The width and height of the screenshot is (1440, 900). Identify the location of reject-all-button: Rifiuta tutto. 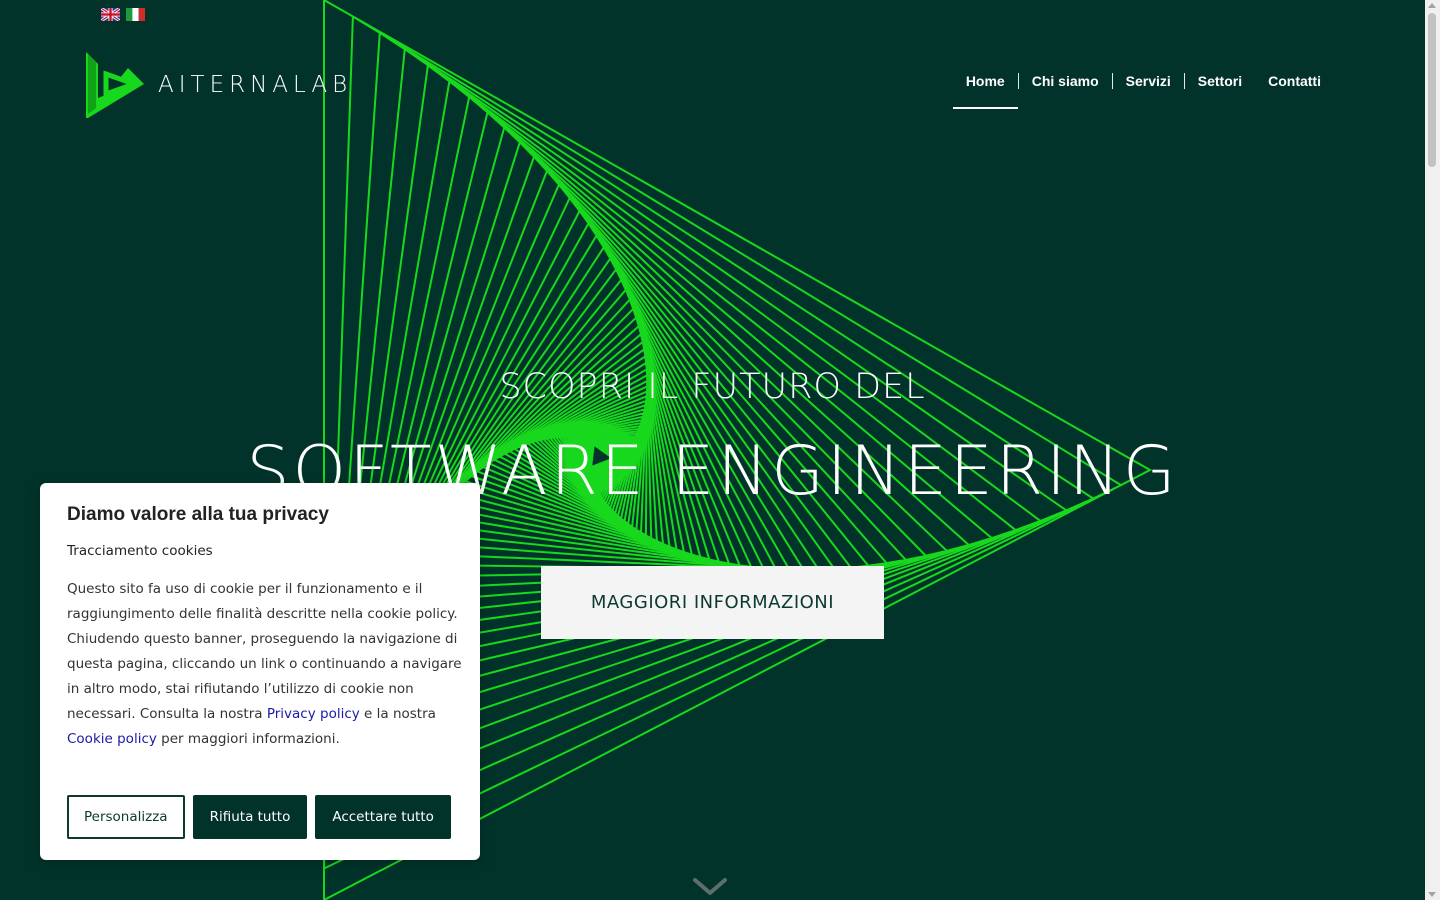
(250, 817).